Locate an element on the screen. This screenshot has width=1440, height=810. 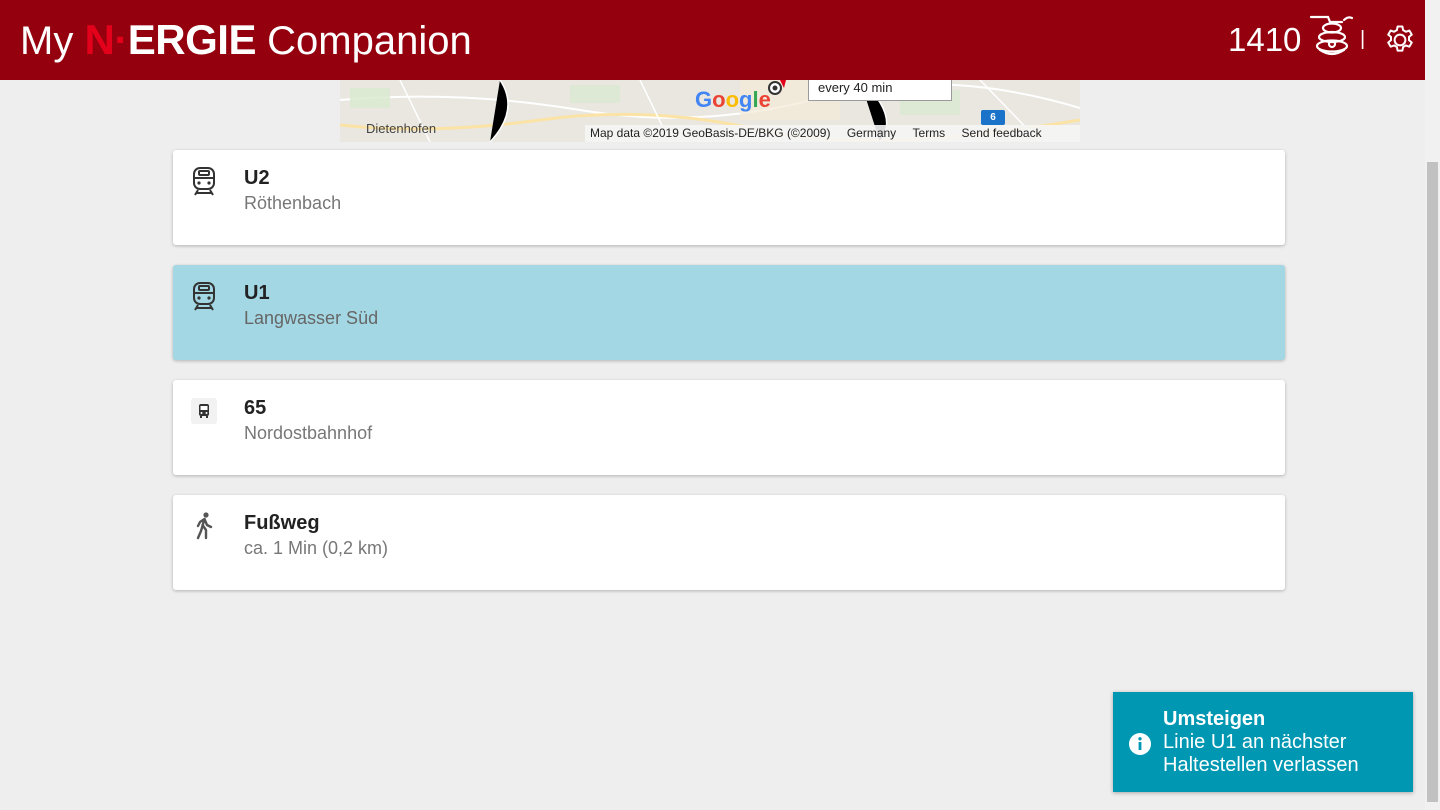
walk-icon is located at coordinates (204, 526).